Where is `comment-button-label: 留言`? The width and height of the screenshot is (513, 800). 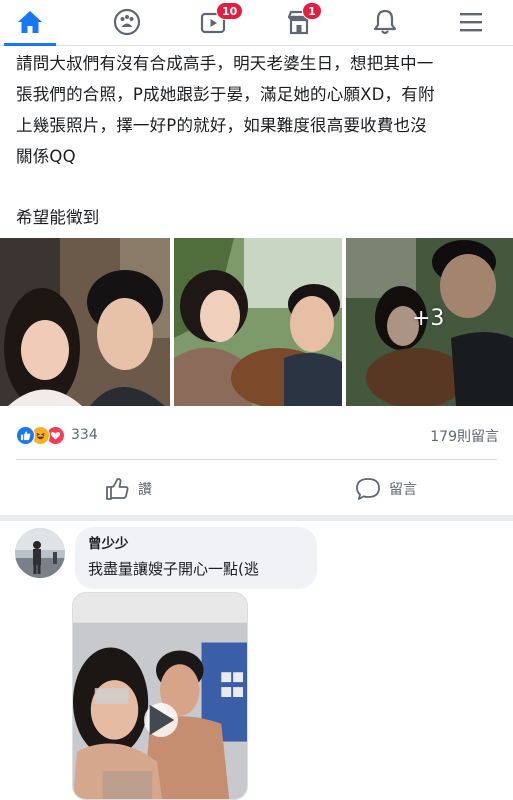 comment-button-label: 留言 is located at coordinates (403, 490).